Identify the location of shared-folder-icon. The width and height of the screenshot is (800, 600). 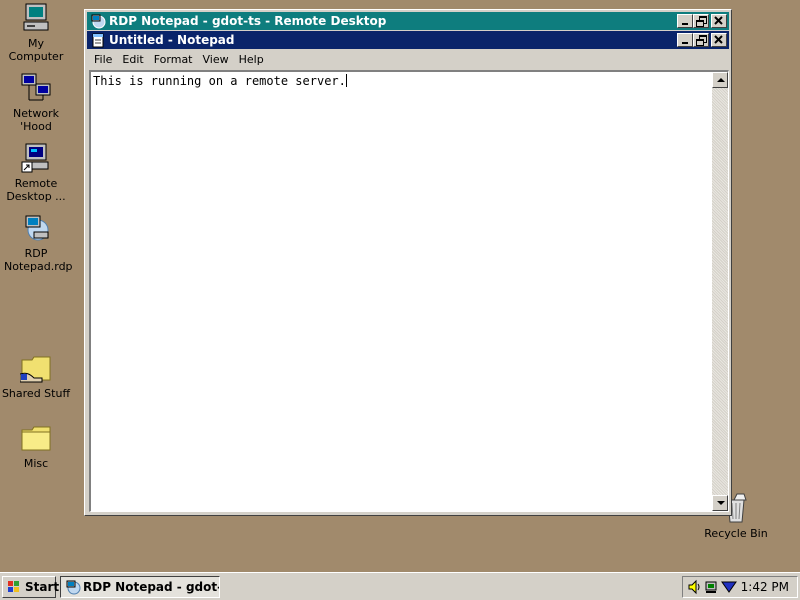
(35, 368).